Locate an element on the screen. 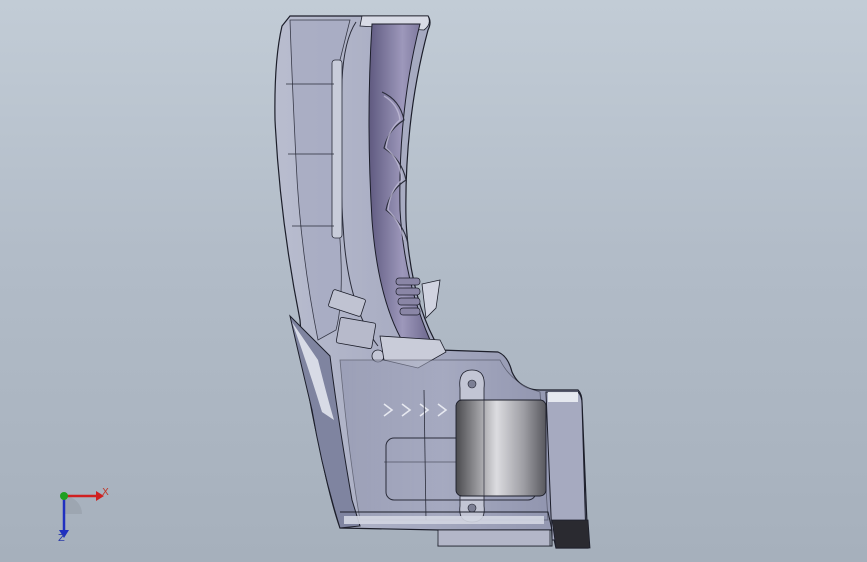 The image size is (867, 562). bottom-edge-highlight is located at coordinates (444, 520).